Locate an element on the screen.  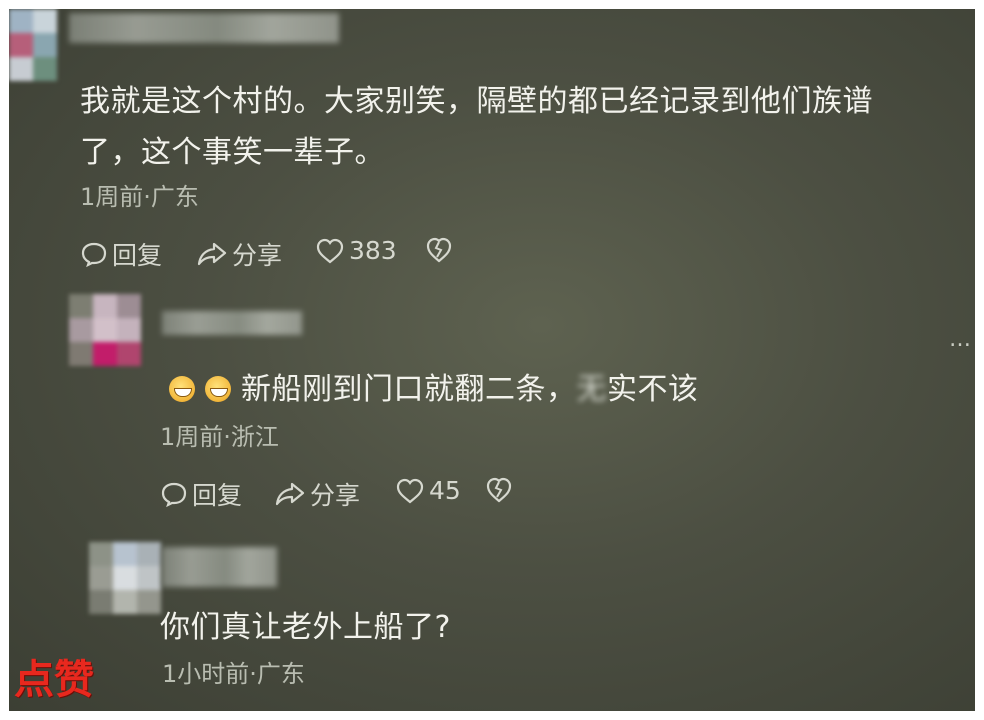
like-watermark-label: 点赞 is located at coordinates (54, 680).